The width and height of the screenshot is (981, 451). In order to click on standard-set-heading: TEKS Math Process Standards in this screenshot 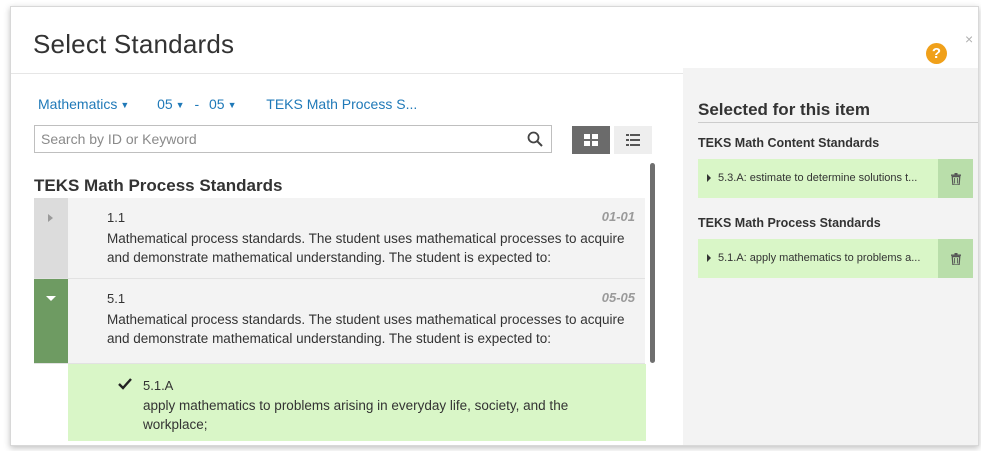, I will do `click(158, 185)`.